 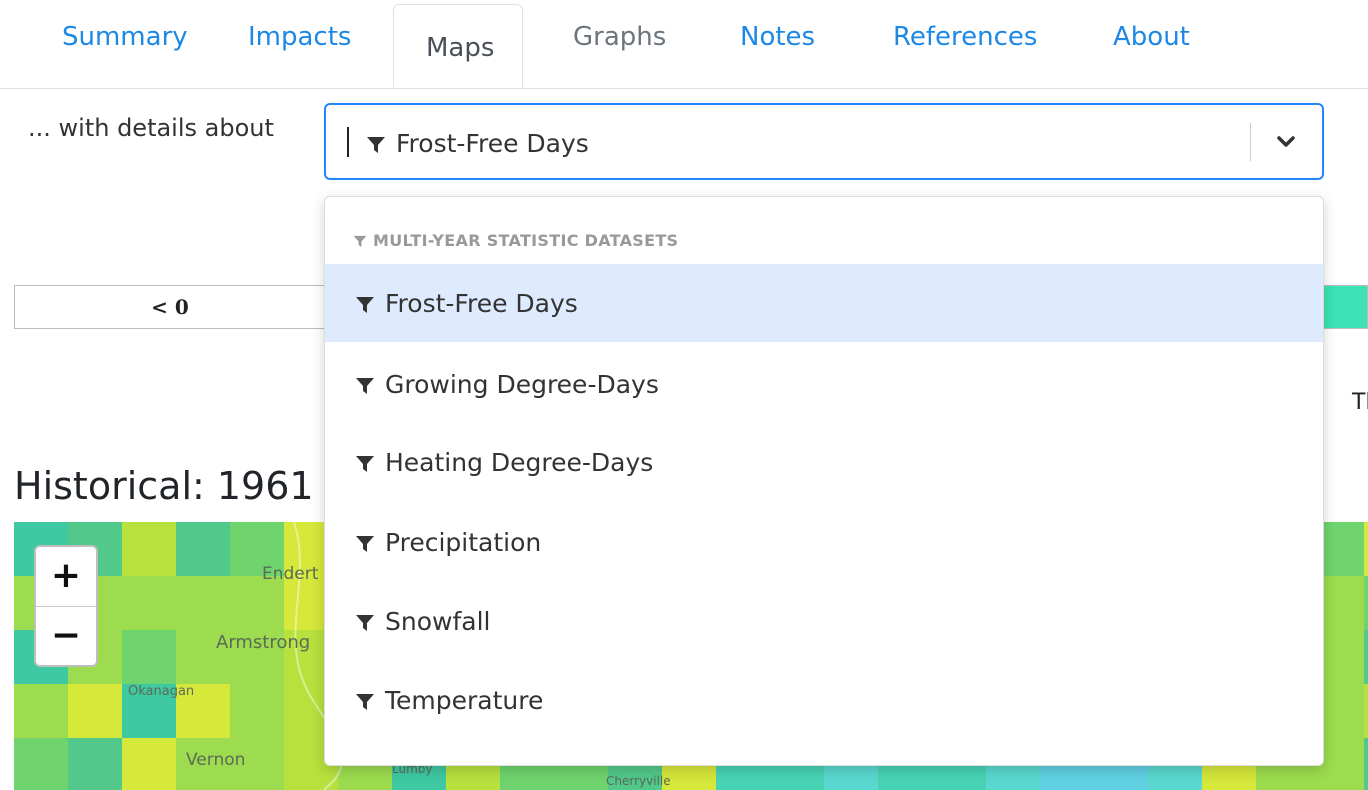 I want to click on option-growing-degree-days: Growing Degree-Days, so click(x=824, y=384).